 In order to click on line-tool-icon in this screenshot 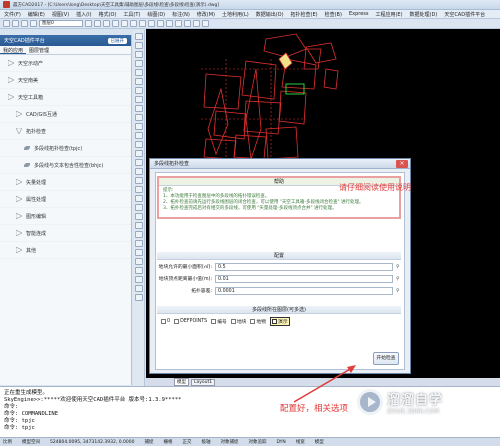, I will do `click(138, 36)`.